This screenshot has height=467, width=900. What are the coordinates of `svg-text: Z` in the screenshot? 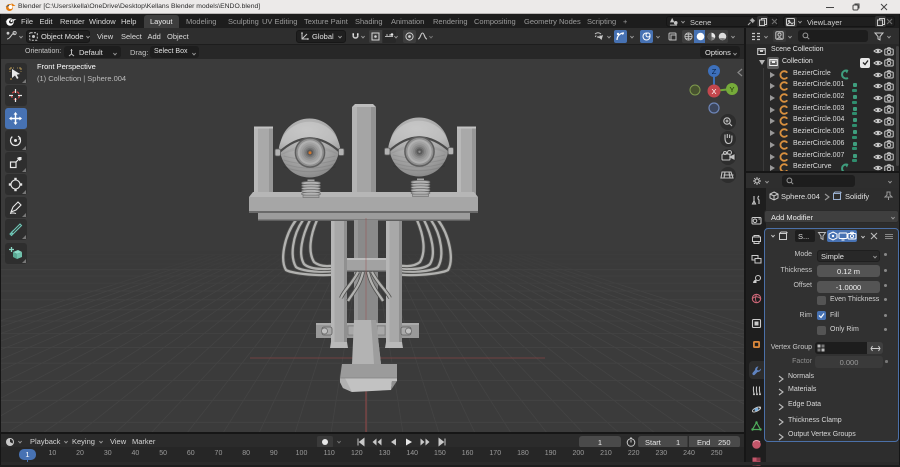 It's located at (714, 71).